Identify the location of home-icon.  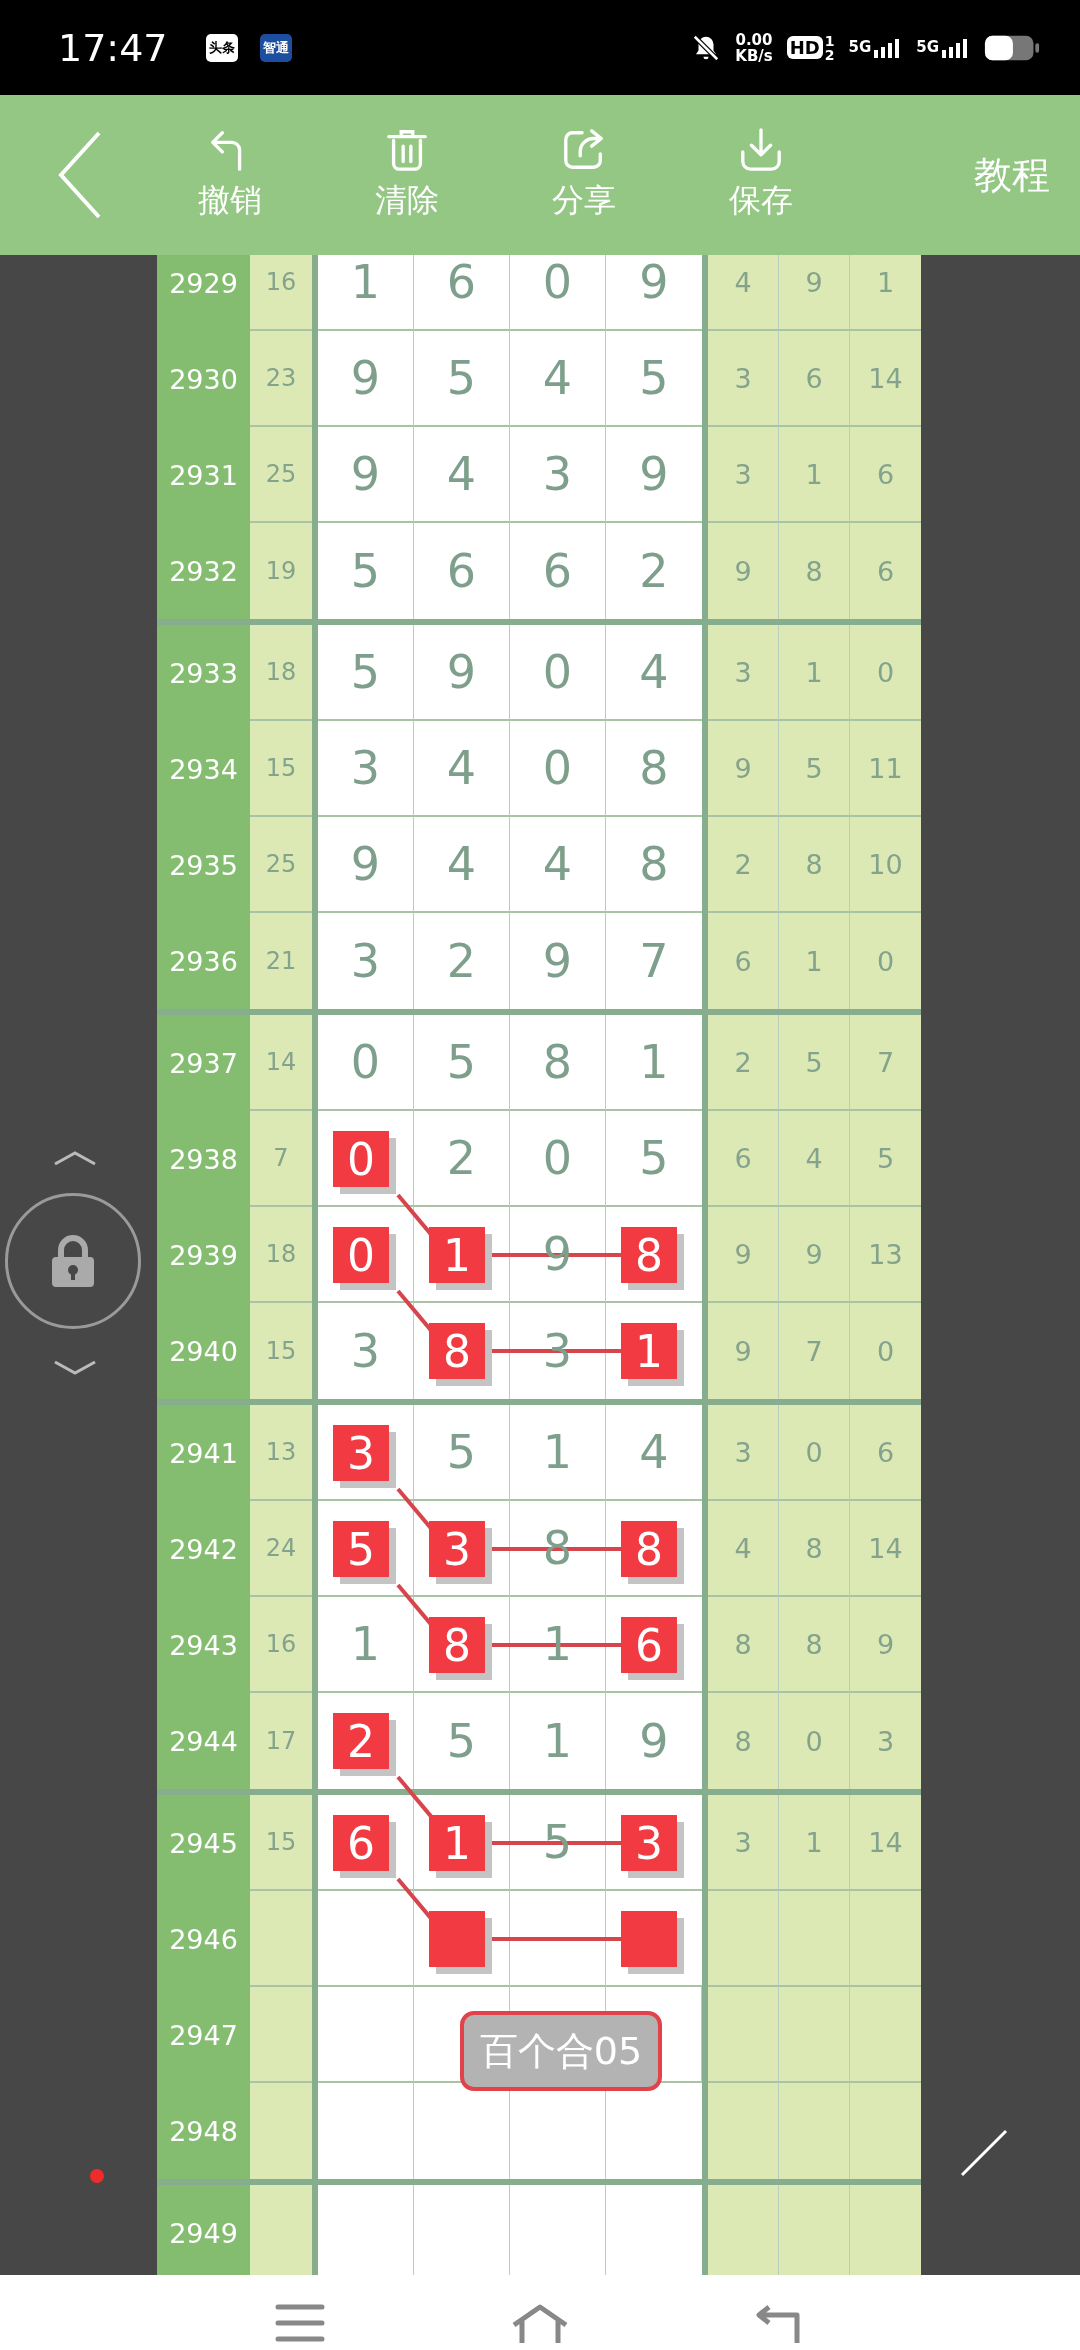
(540, 2323).